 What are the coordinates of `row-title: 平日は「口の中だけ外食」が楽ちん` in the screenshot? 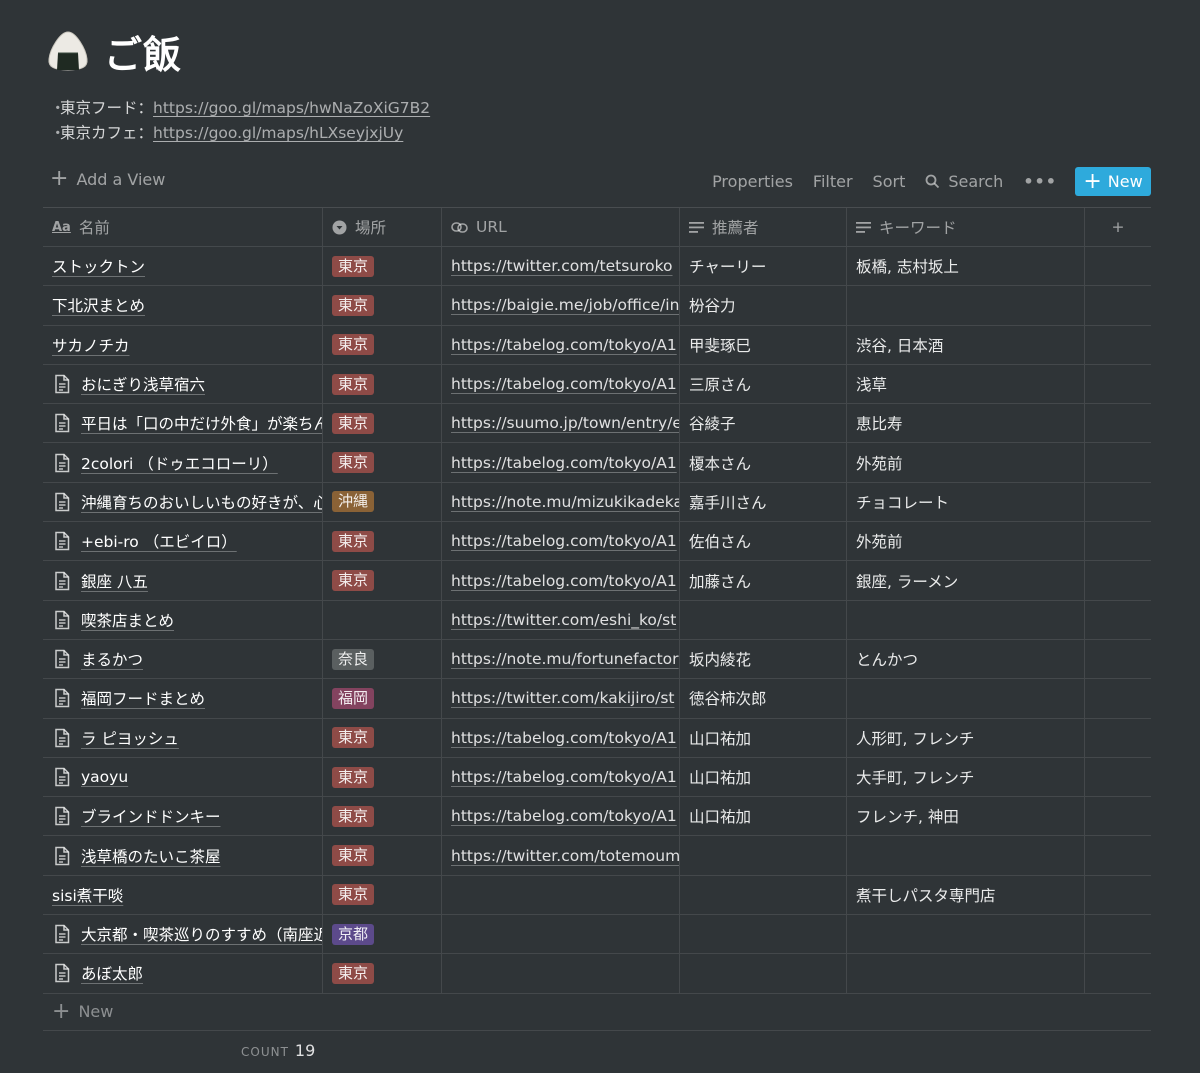 It's located at (201, 423).